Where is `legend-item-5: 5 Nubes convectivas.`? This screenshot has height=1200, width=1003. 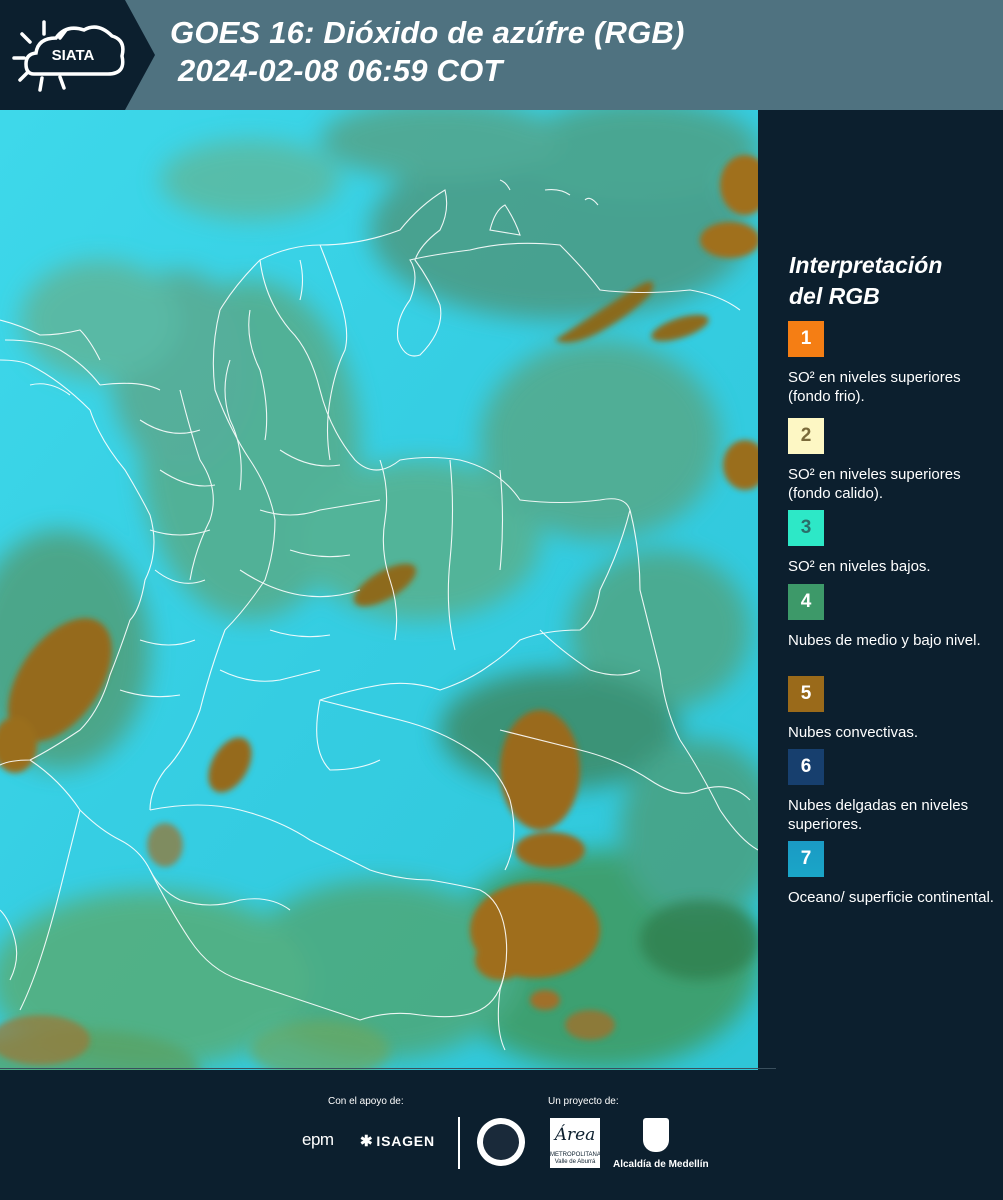 legend-item-5: 5 Nubes convectivas. is located at coordinates (893, 709).